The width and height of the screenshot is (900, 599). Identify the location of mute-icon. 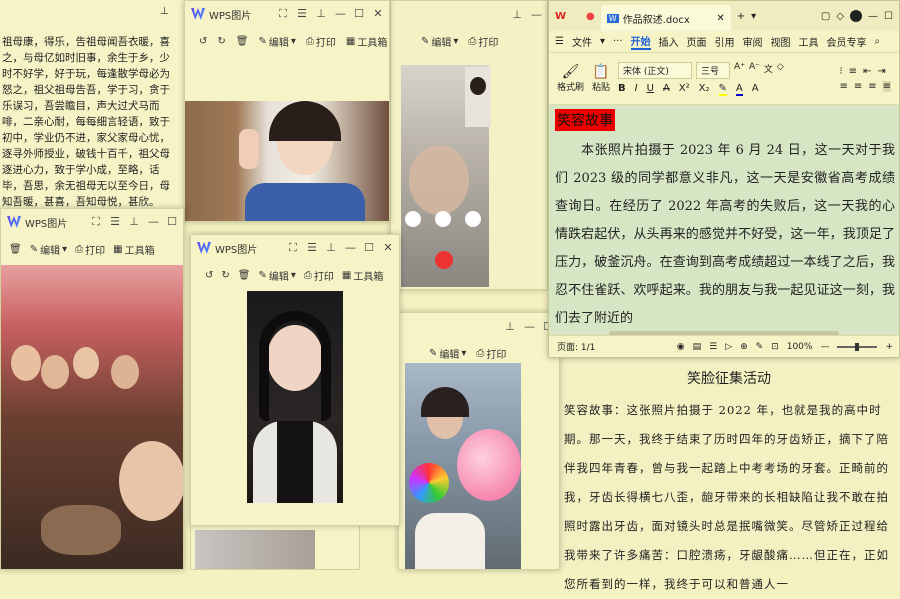
(413, 219).